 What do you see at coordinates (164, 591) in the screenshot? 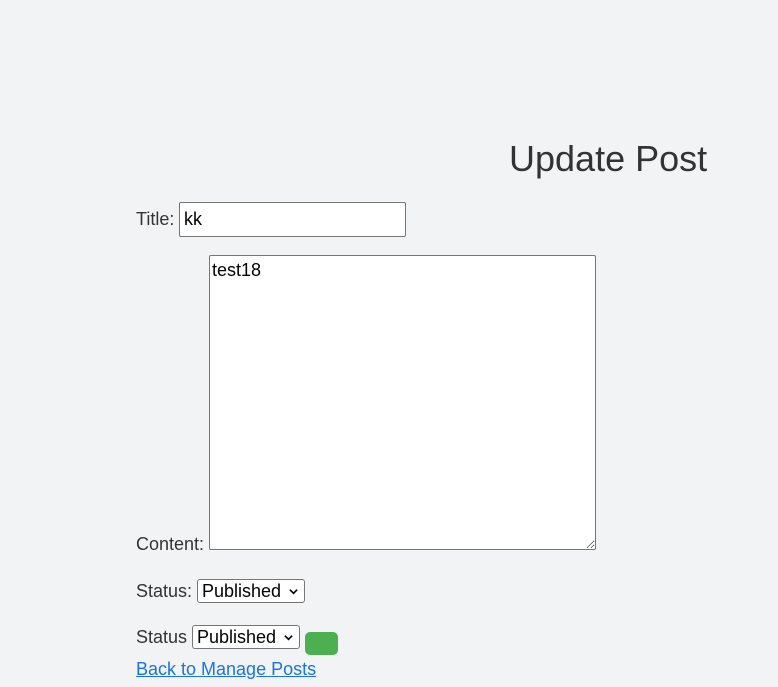
I see `status-label-primary: Status:` at bounding box center [164, 591].